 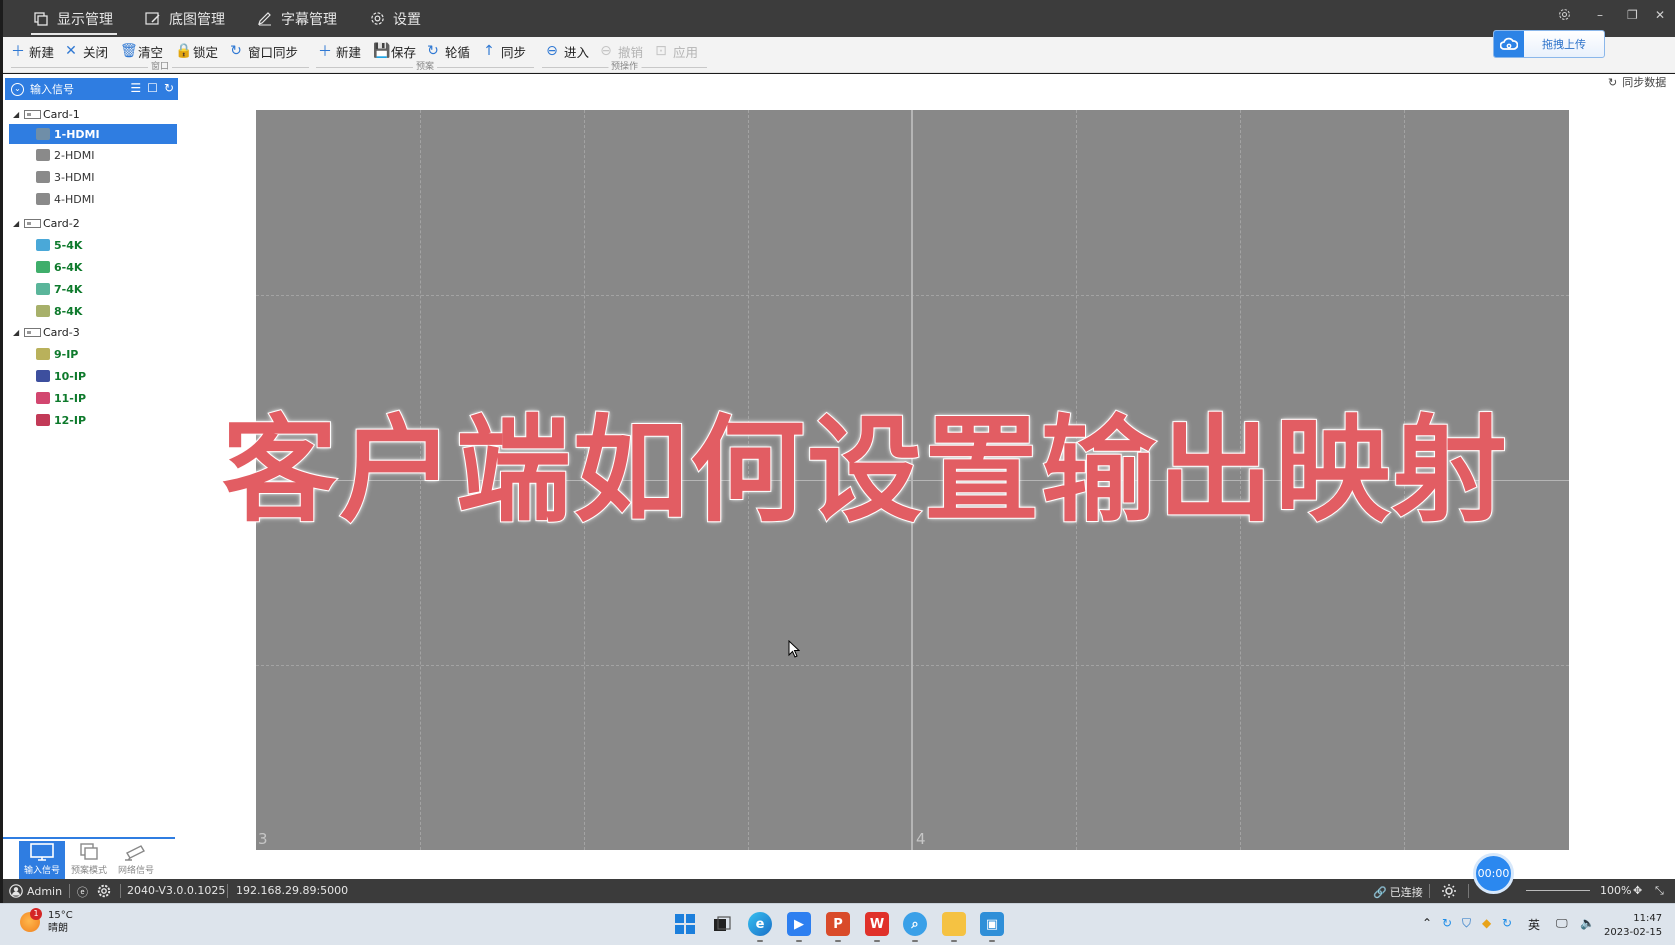 What do you see at coordinates (42, 52) in the screenshot?
I see `button-label: 新建` at bounding box center [42, 52].